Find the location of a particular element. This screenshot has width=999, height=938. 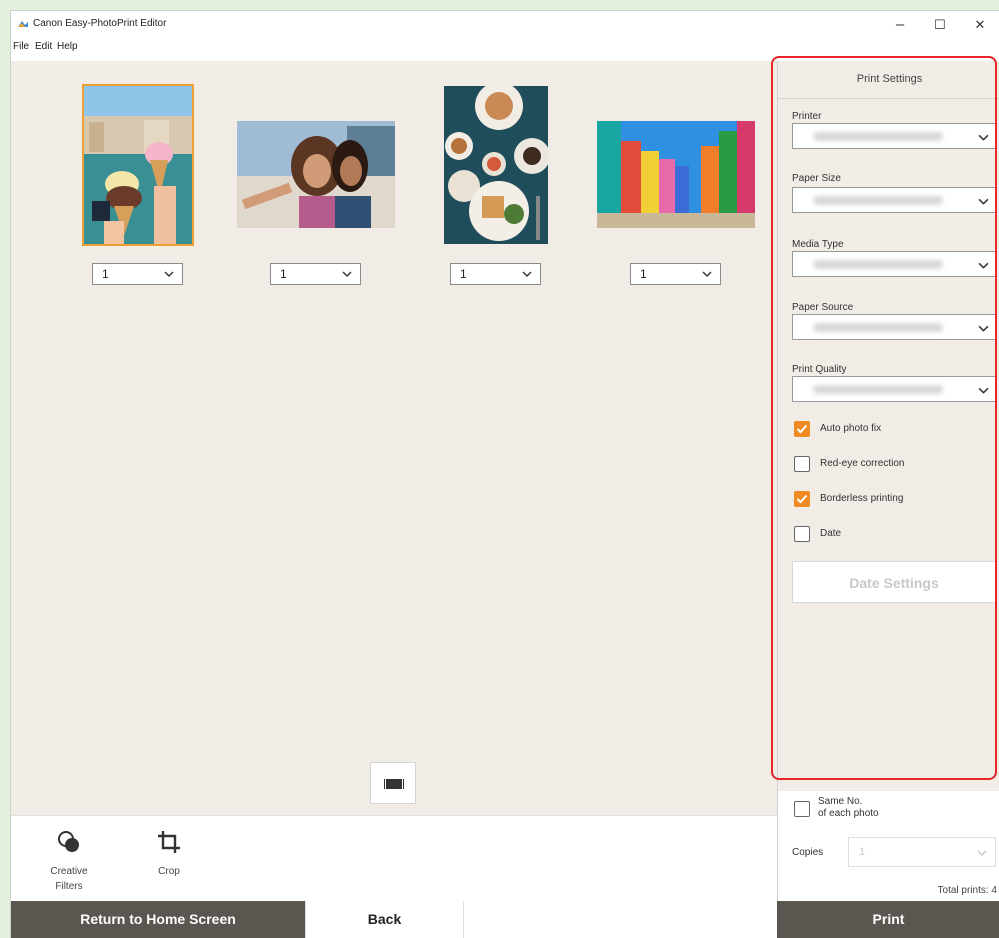

print-quality-select is located at coordinates (894, 389).